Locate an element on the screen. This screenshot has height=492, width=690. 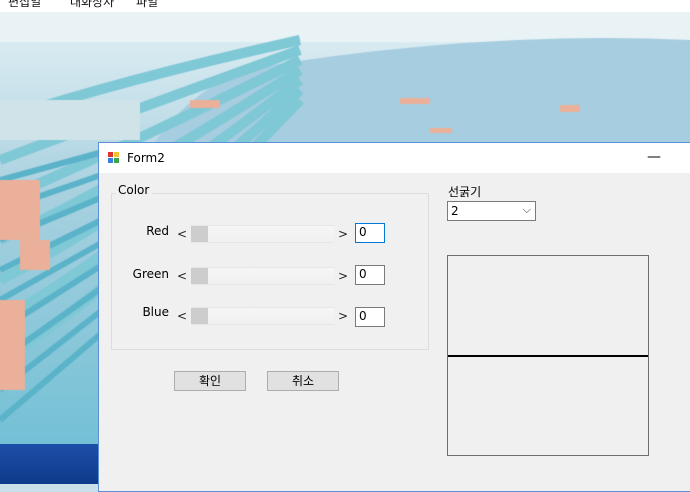
blue-scrollbar: < > is located at coordinates (262, 316).